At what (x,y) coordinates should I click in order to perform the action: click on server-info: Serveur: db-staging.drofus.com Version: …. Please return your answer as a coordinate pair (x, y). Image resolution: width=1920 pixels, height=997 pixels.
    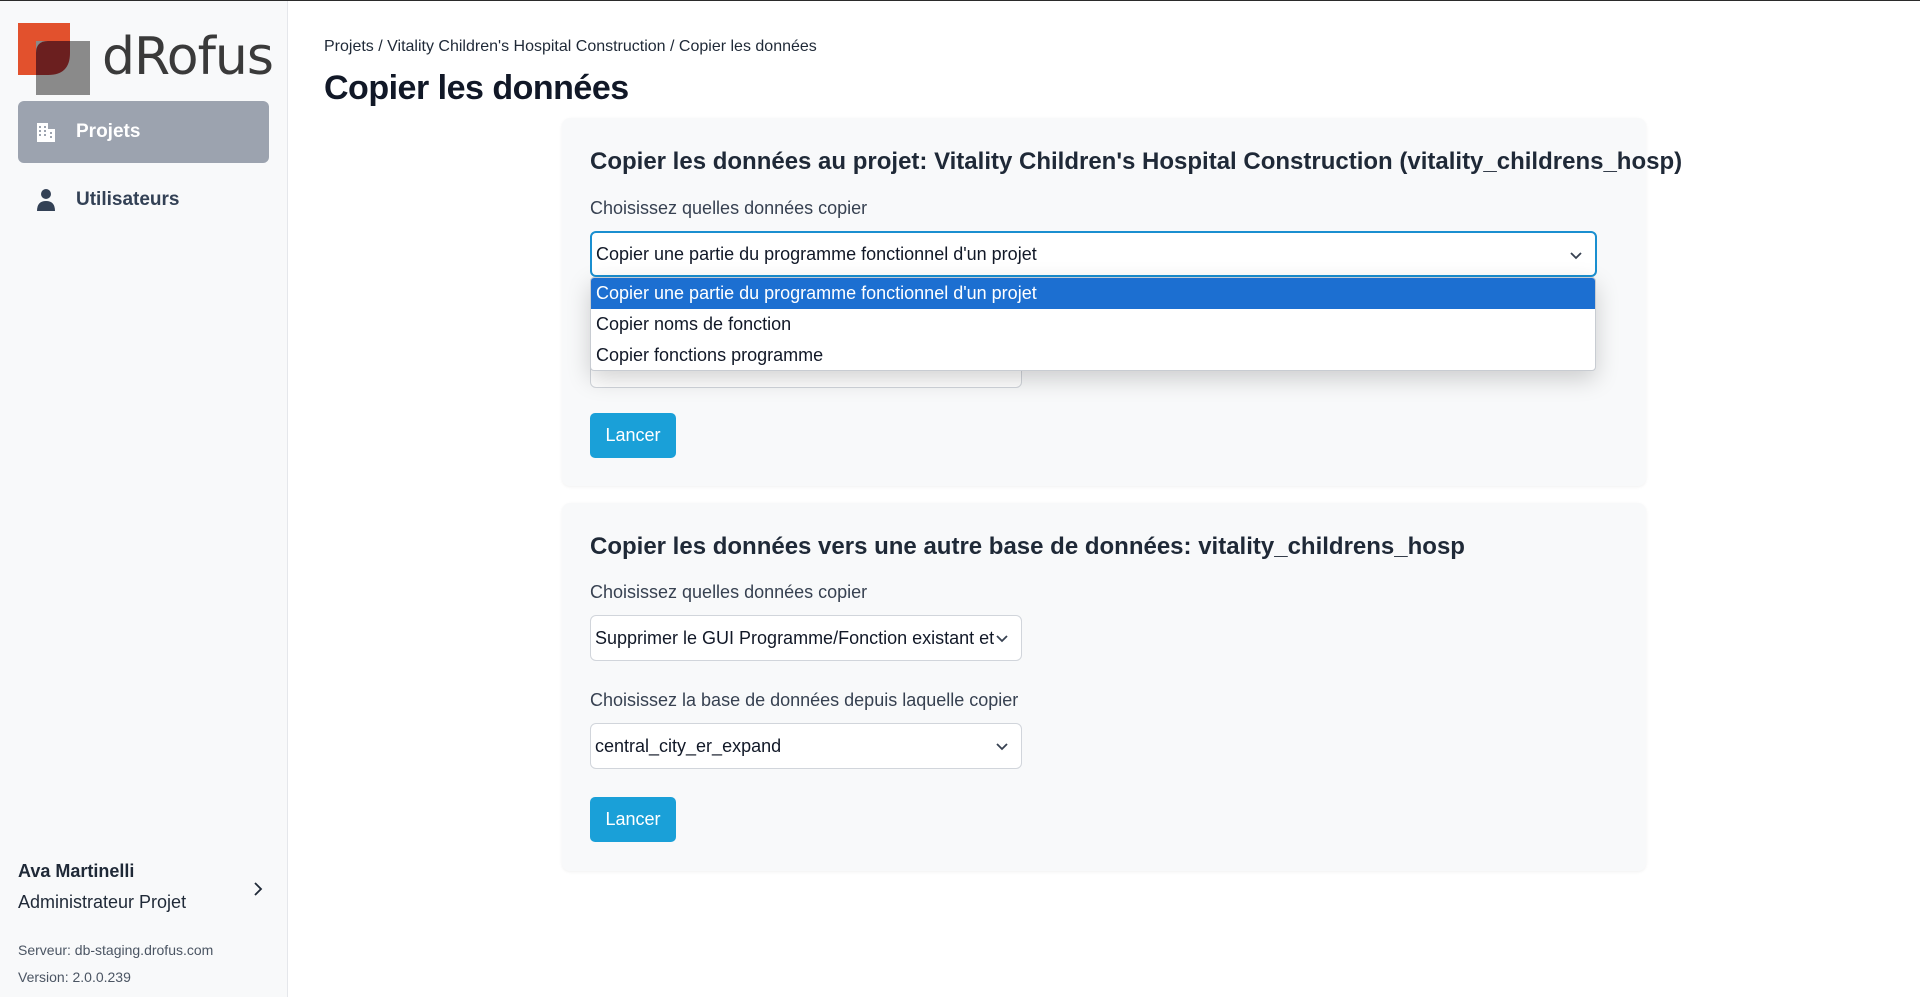
    Looking at the image, I should click on (115, 964).